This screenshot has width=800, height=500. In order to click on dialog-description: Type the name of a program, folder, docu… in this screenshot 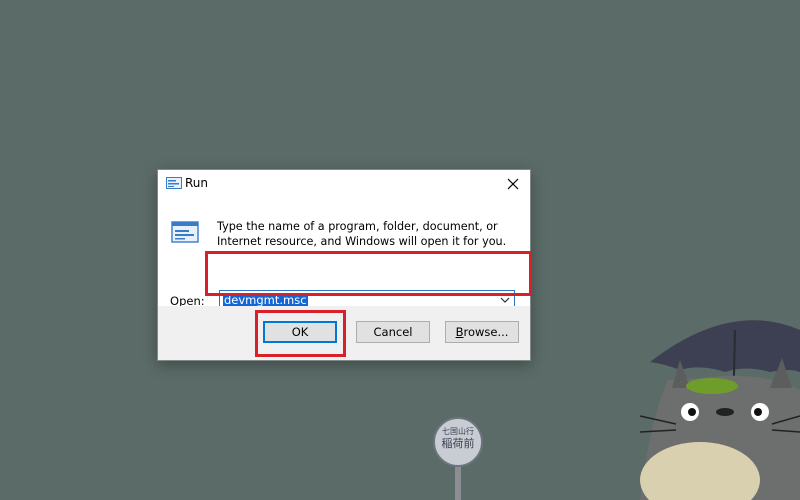, I will do `click(362, 234)`.